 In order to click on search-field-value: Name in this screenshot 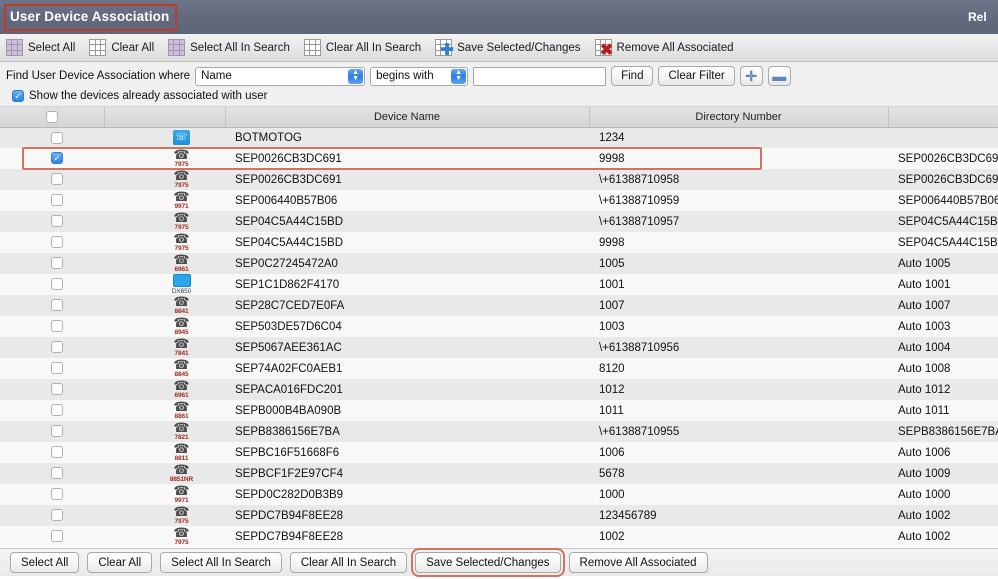, I will do `click(216, 76)`.